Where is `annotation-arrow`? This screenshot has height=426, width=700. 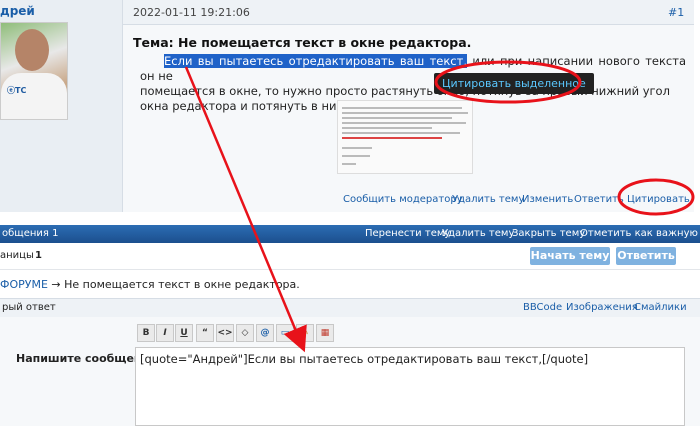 annotation-arrow is located at coordinates (245, 209).